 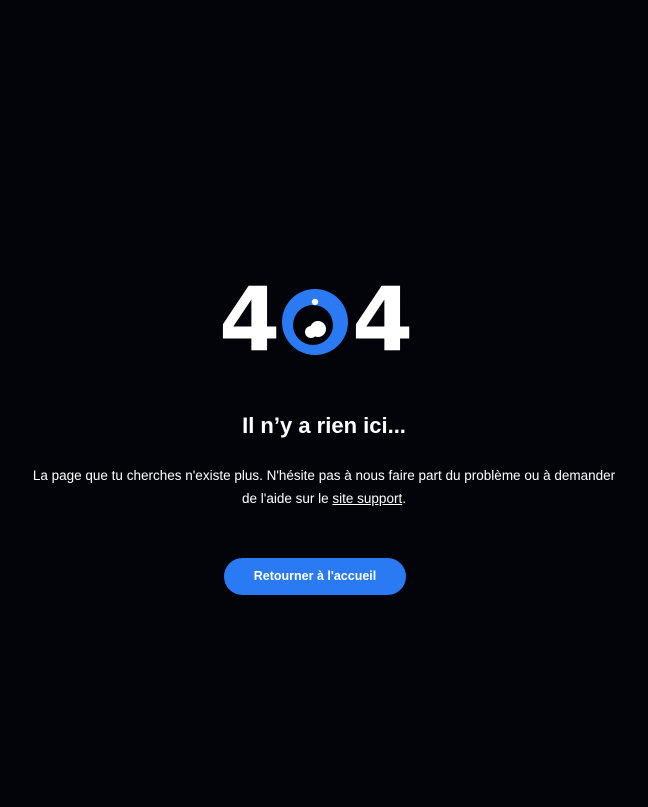 I want to click on eye-icon, so click(x=315, y=322).